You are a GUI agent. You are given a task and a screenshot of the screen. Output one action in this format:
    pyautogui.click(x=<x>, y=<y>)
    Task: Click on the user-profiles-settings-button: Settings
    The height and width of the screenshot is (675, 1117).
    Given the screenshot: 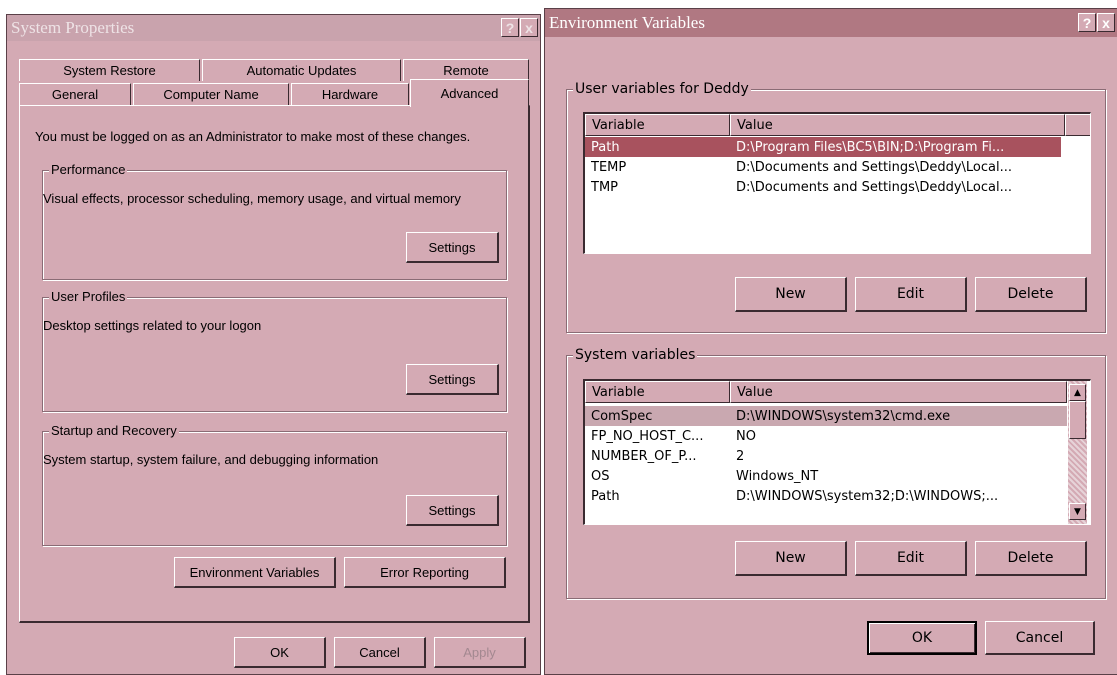 What is the action you would take?
    pyautogui.click(x=452, y=379)
    